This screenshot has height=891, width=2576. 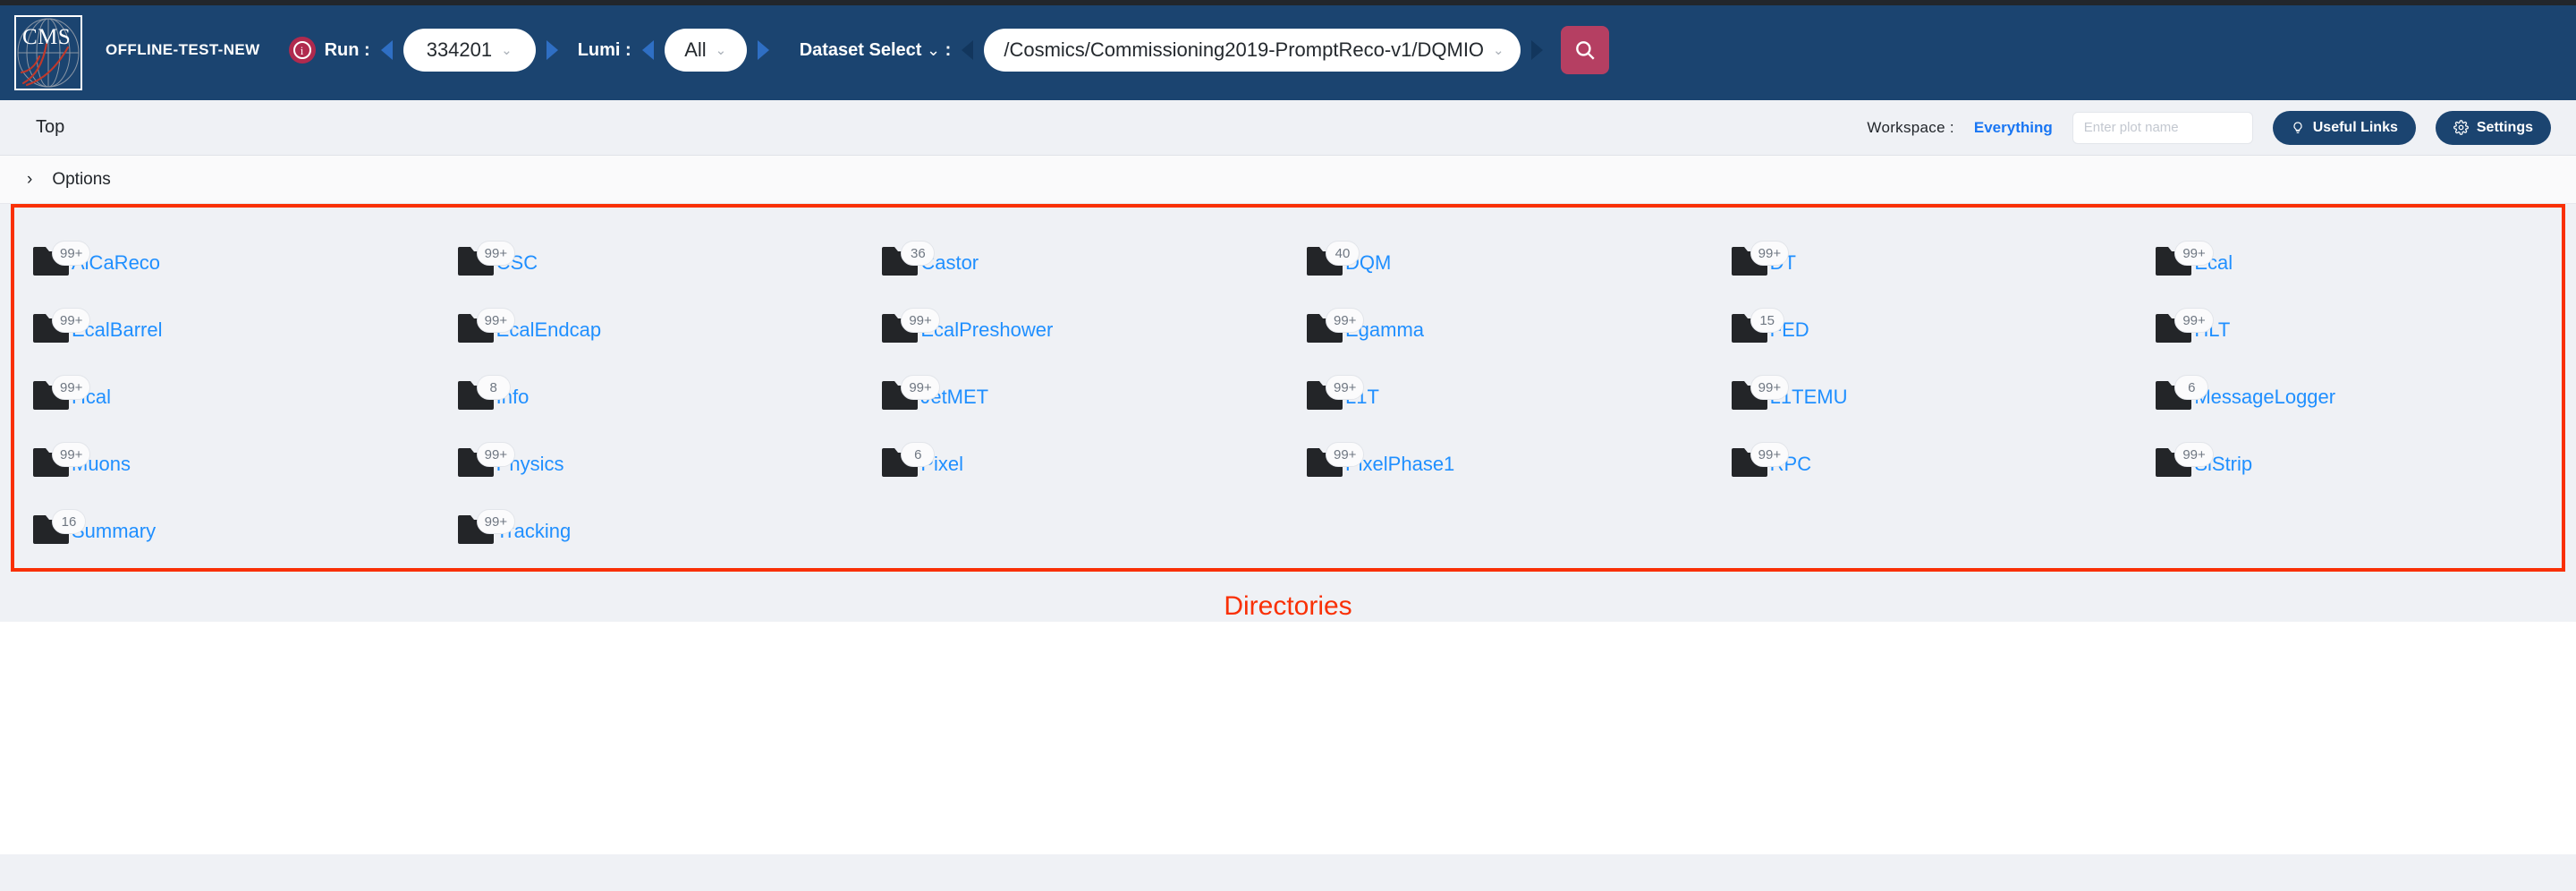 I want to click on directory-label-messagelogger: MessageLogger, so click(x=2264, y=397).